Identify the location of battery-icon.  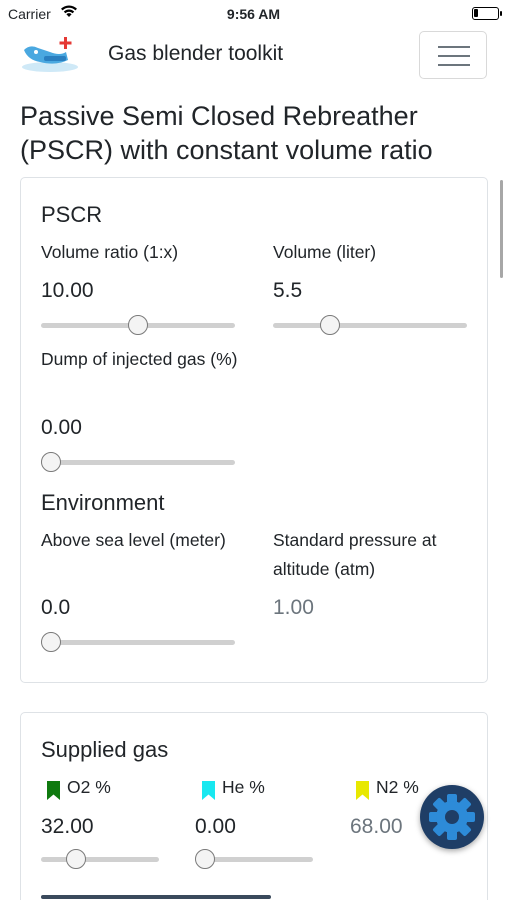
(487, 13).